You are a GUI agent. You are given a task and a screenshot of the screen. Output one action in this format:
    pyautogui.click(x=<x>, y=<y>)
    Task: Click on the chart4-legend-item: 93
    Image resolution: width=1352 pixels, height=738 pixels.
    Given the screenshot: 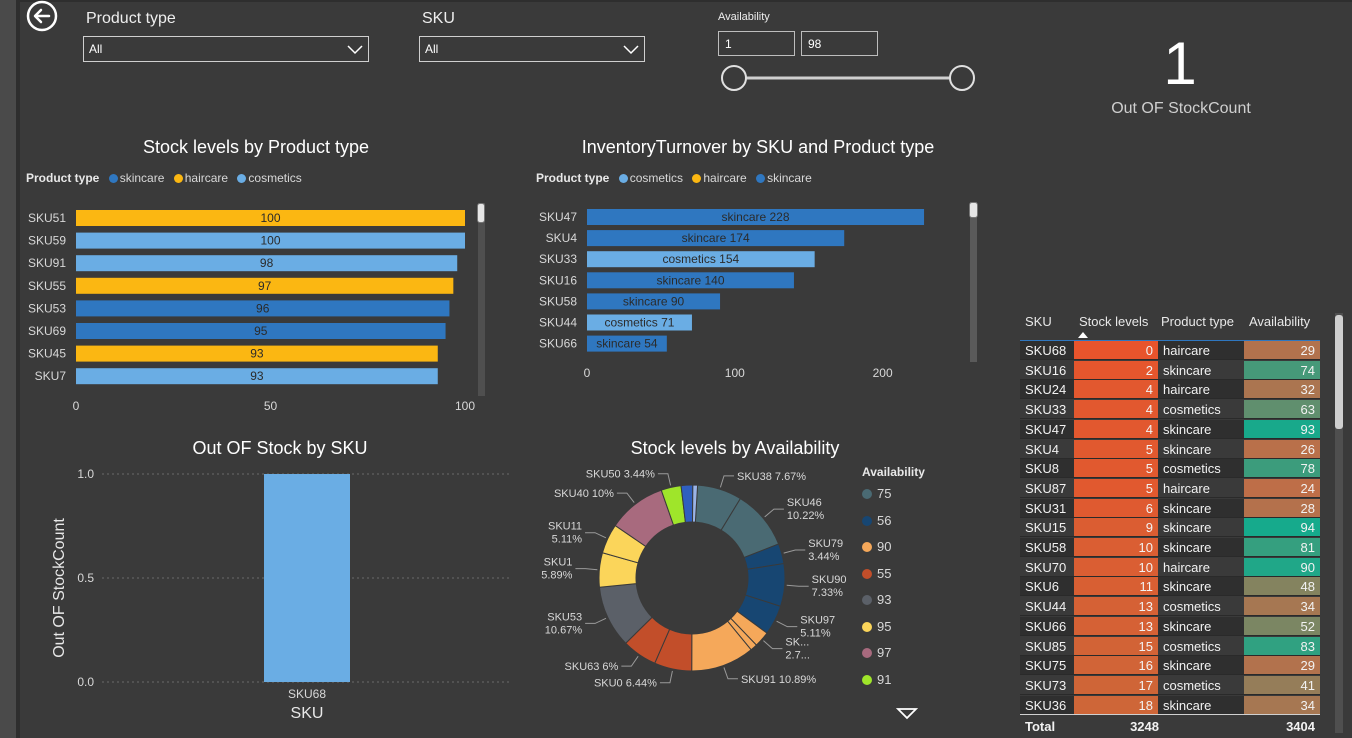 What is the action you would take?
    pyautogui.click(x=876, y=599)
    